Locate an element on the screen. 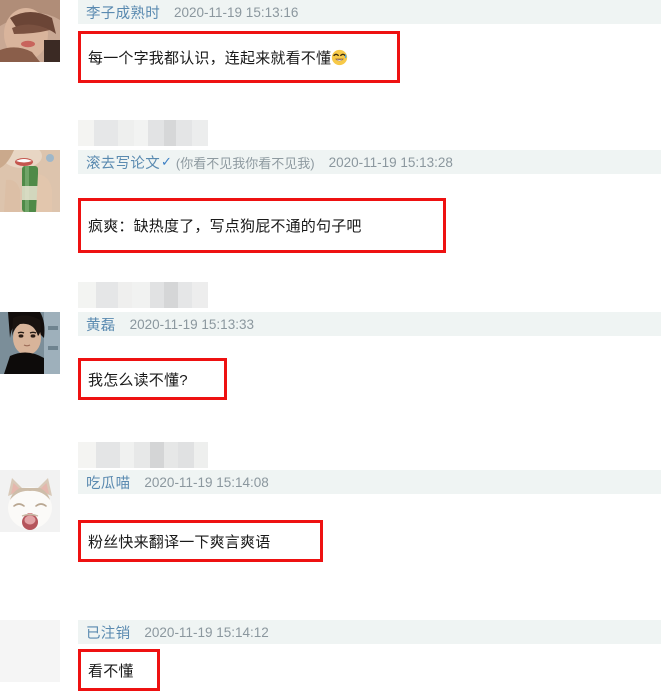 This screenshot has width=661, height=697. comment-text-highlight: 我怎么读不懂? is located at coordinates (152, 379).